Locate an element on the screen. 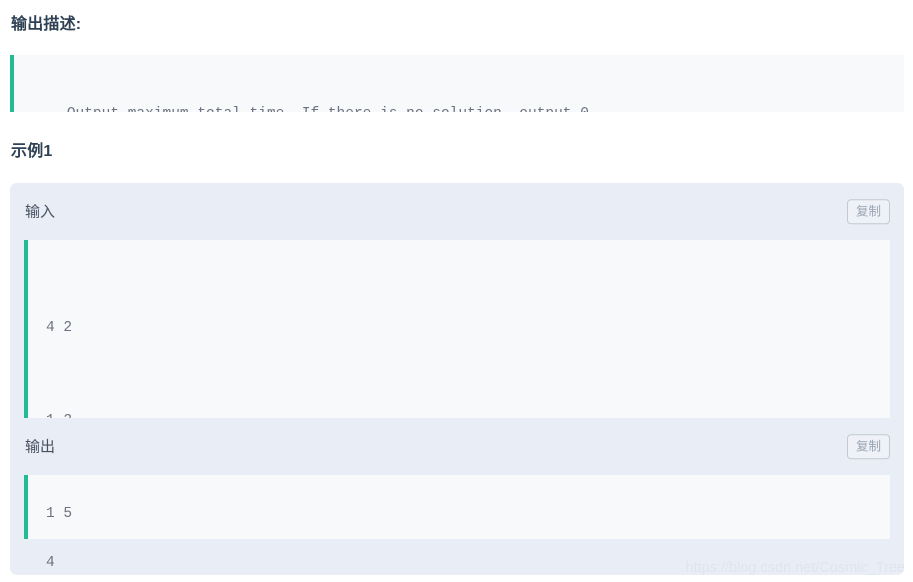  output-line: 4 is located at coordinates (50, 563).